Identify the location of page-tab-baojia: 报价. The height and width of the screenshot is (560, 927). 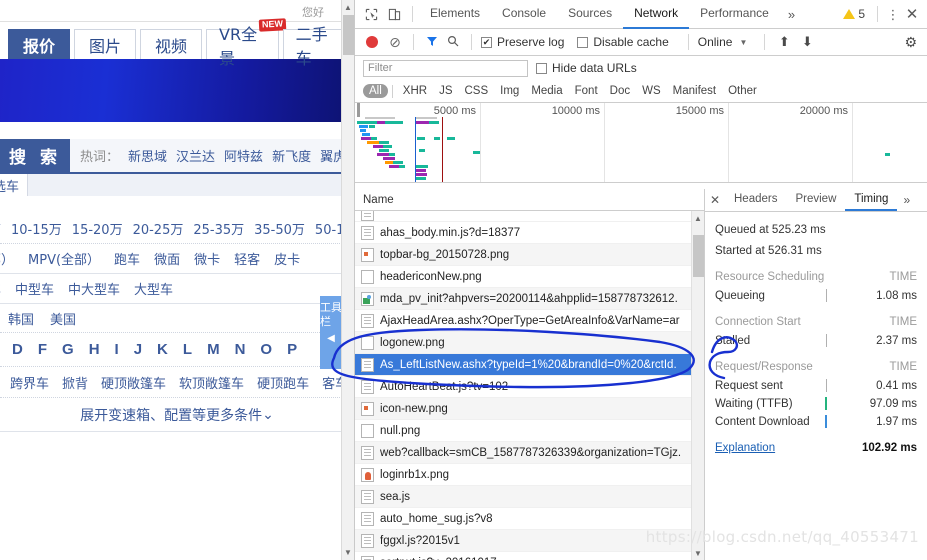
(39, 44).